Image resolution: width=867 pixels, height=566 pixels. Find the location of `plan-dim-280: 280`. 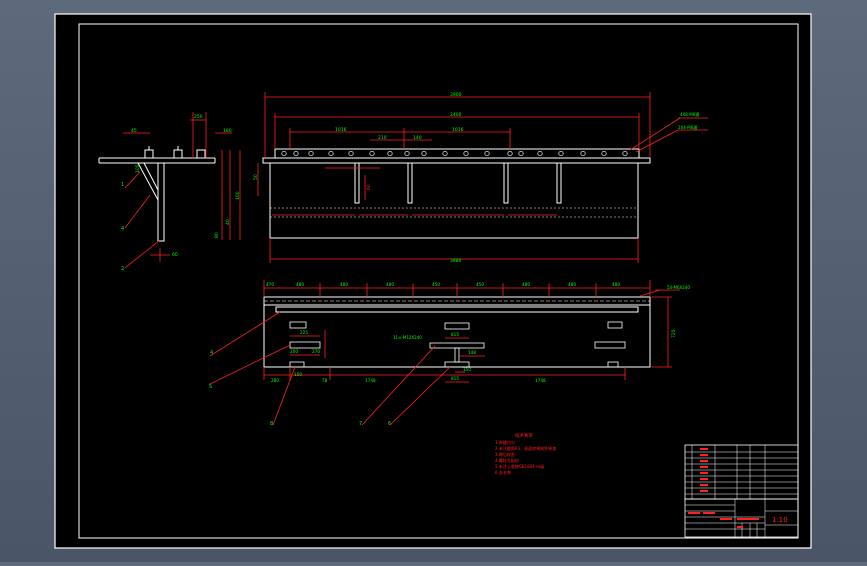

plan-dim-280: 280 is located at coordinates (275, 380).